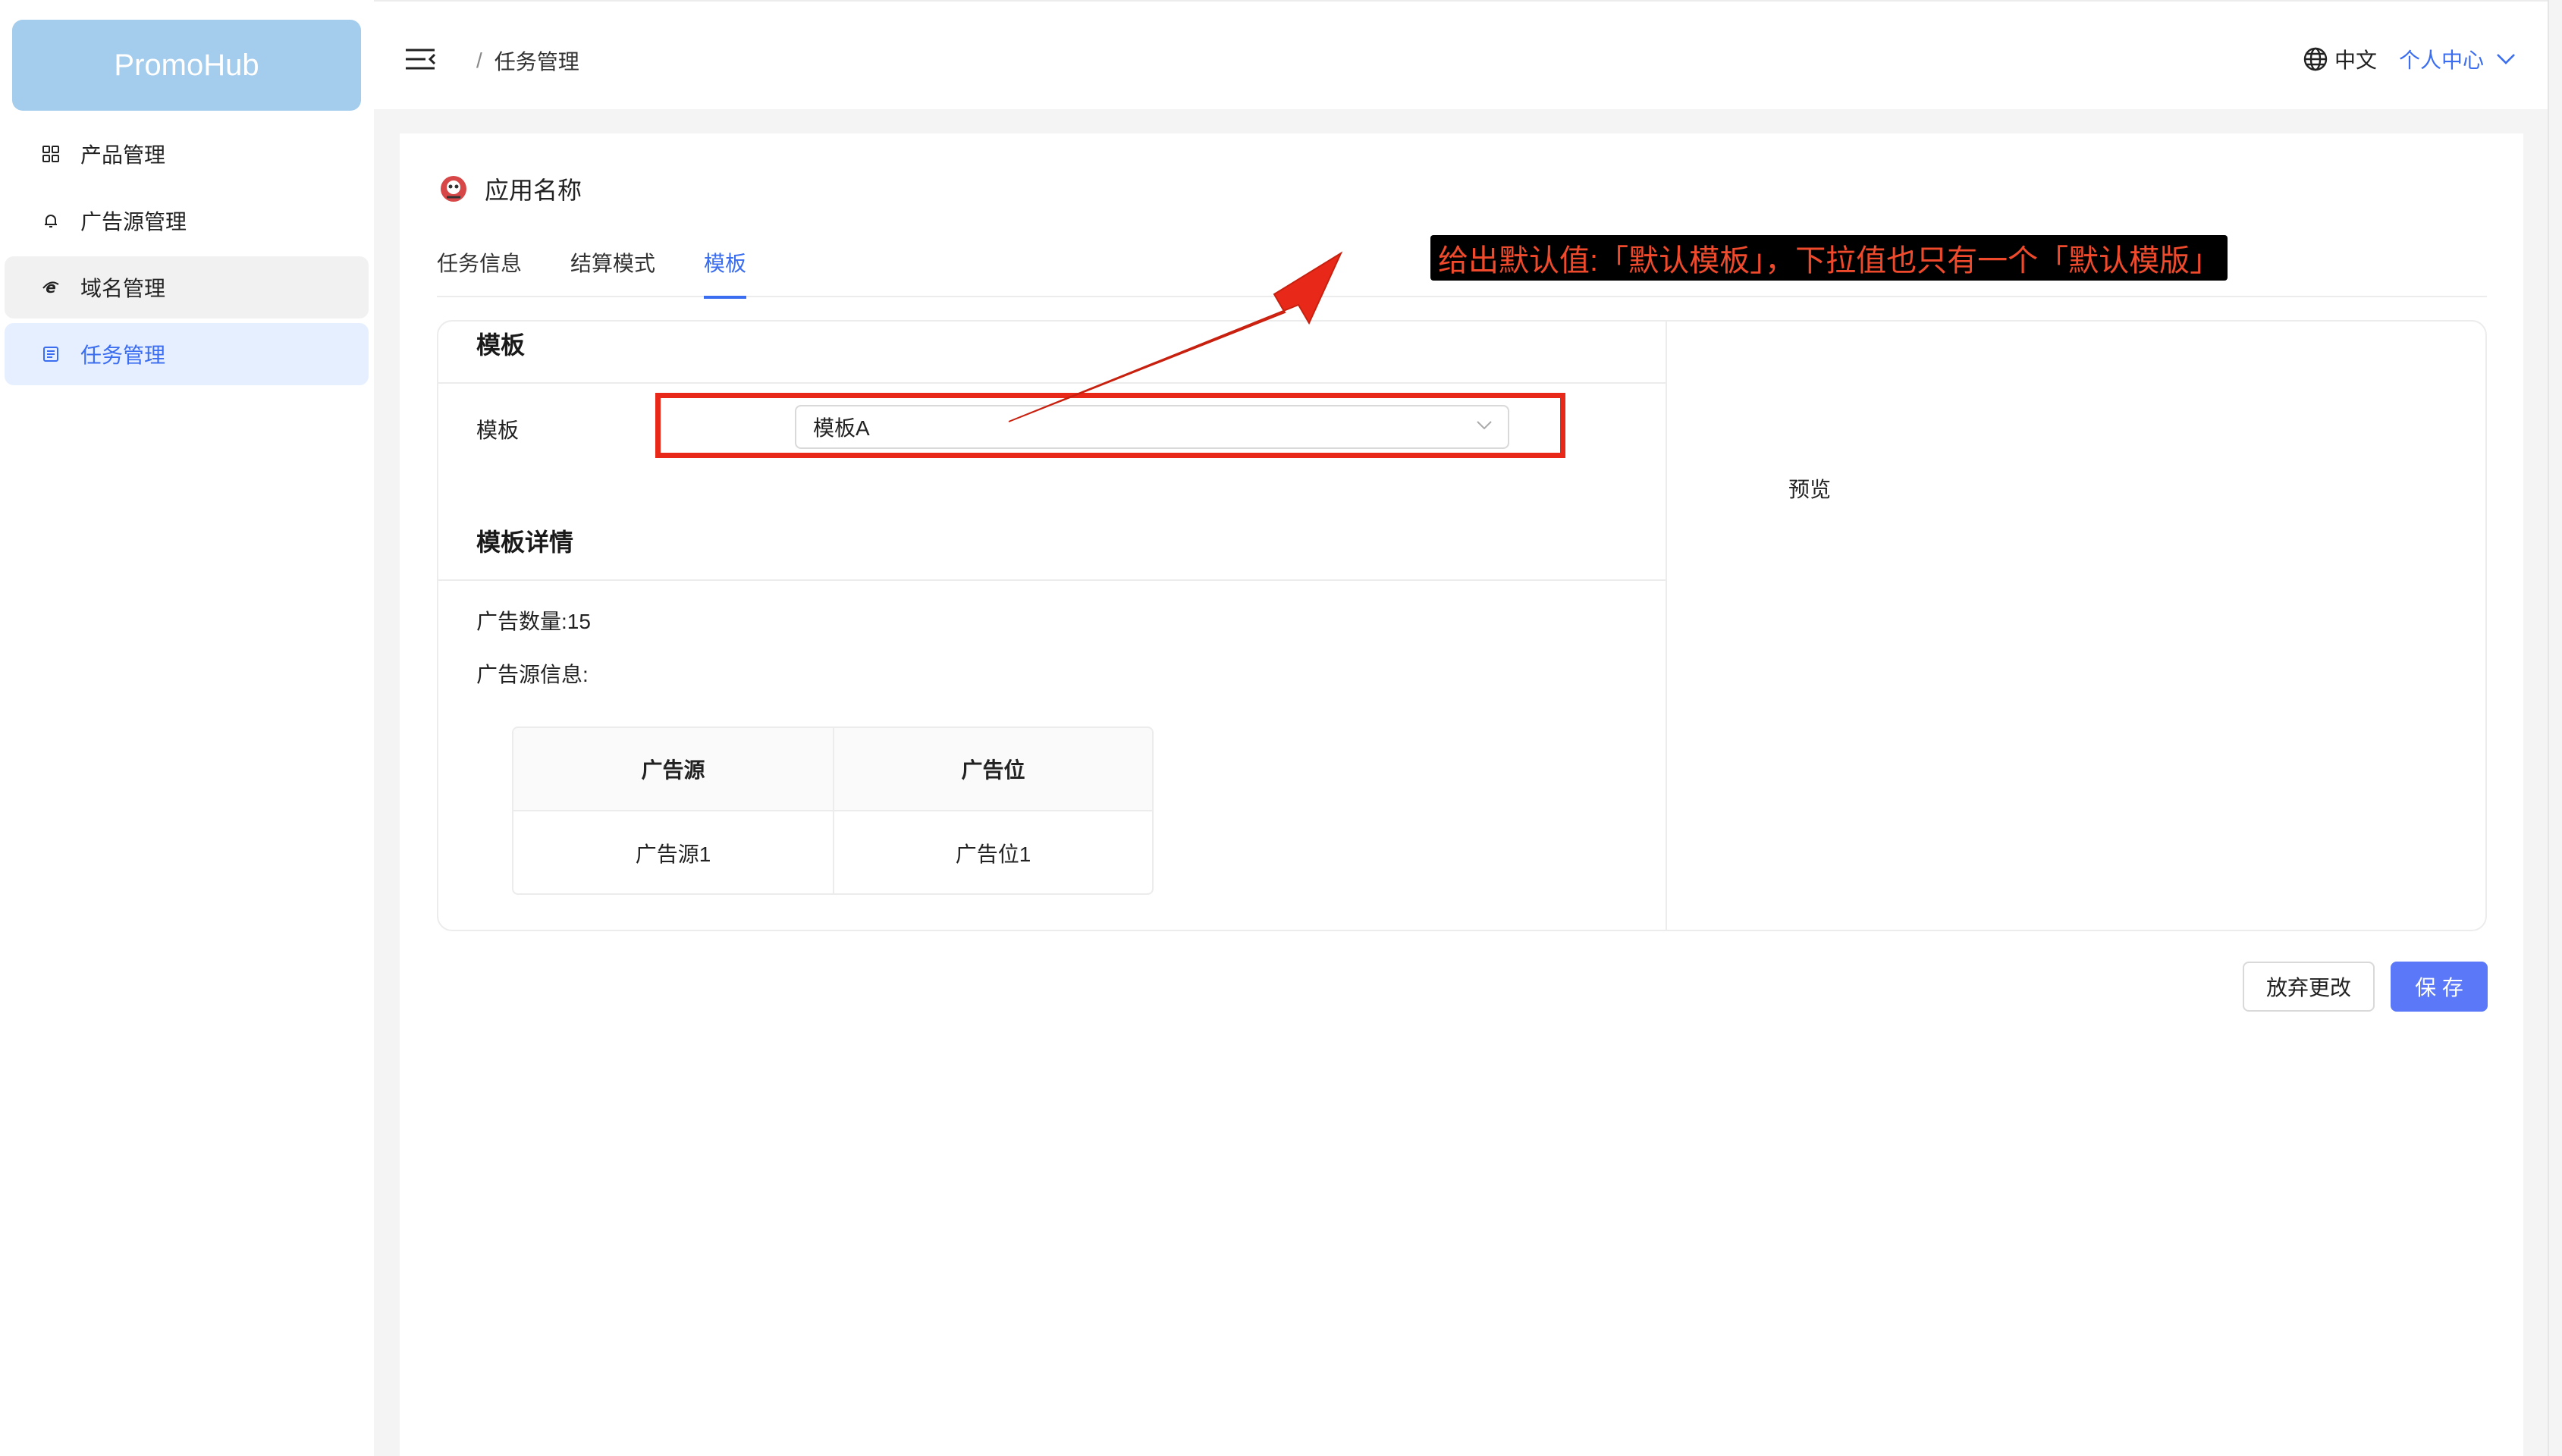  What do you see at coordinates (123, 355) in the screenshot?
I see `sidebar-item-label: 任务管理` at bounding box center [123, 355].